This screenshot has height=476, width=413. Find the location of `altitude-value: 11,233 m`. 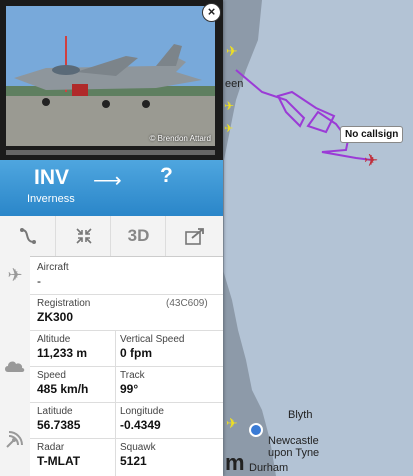

altitude-value: 11,233 m is located at coordinates (62, 353).